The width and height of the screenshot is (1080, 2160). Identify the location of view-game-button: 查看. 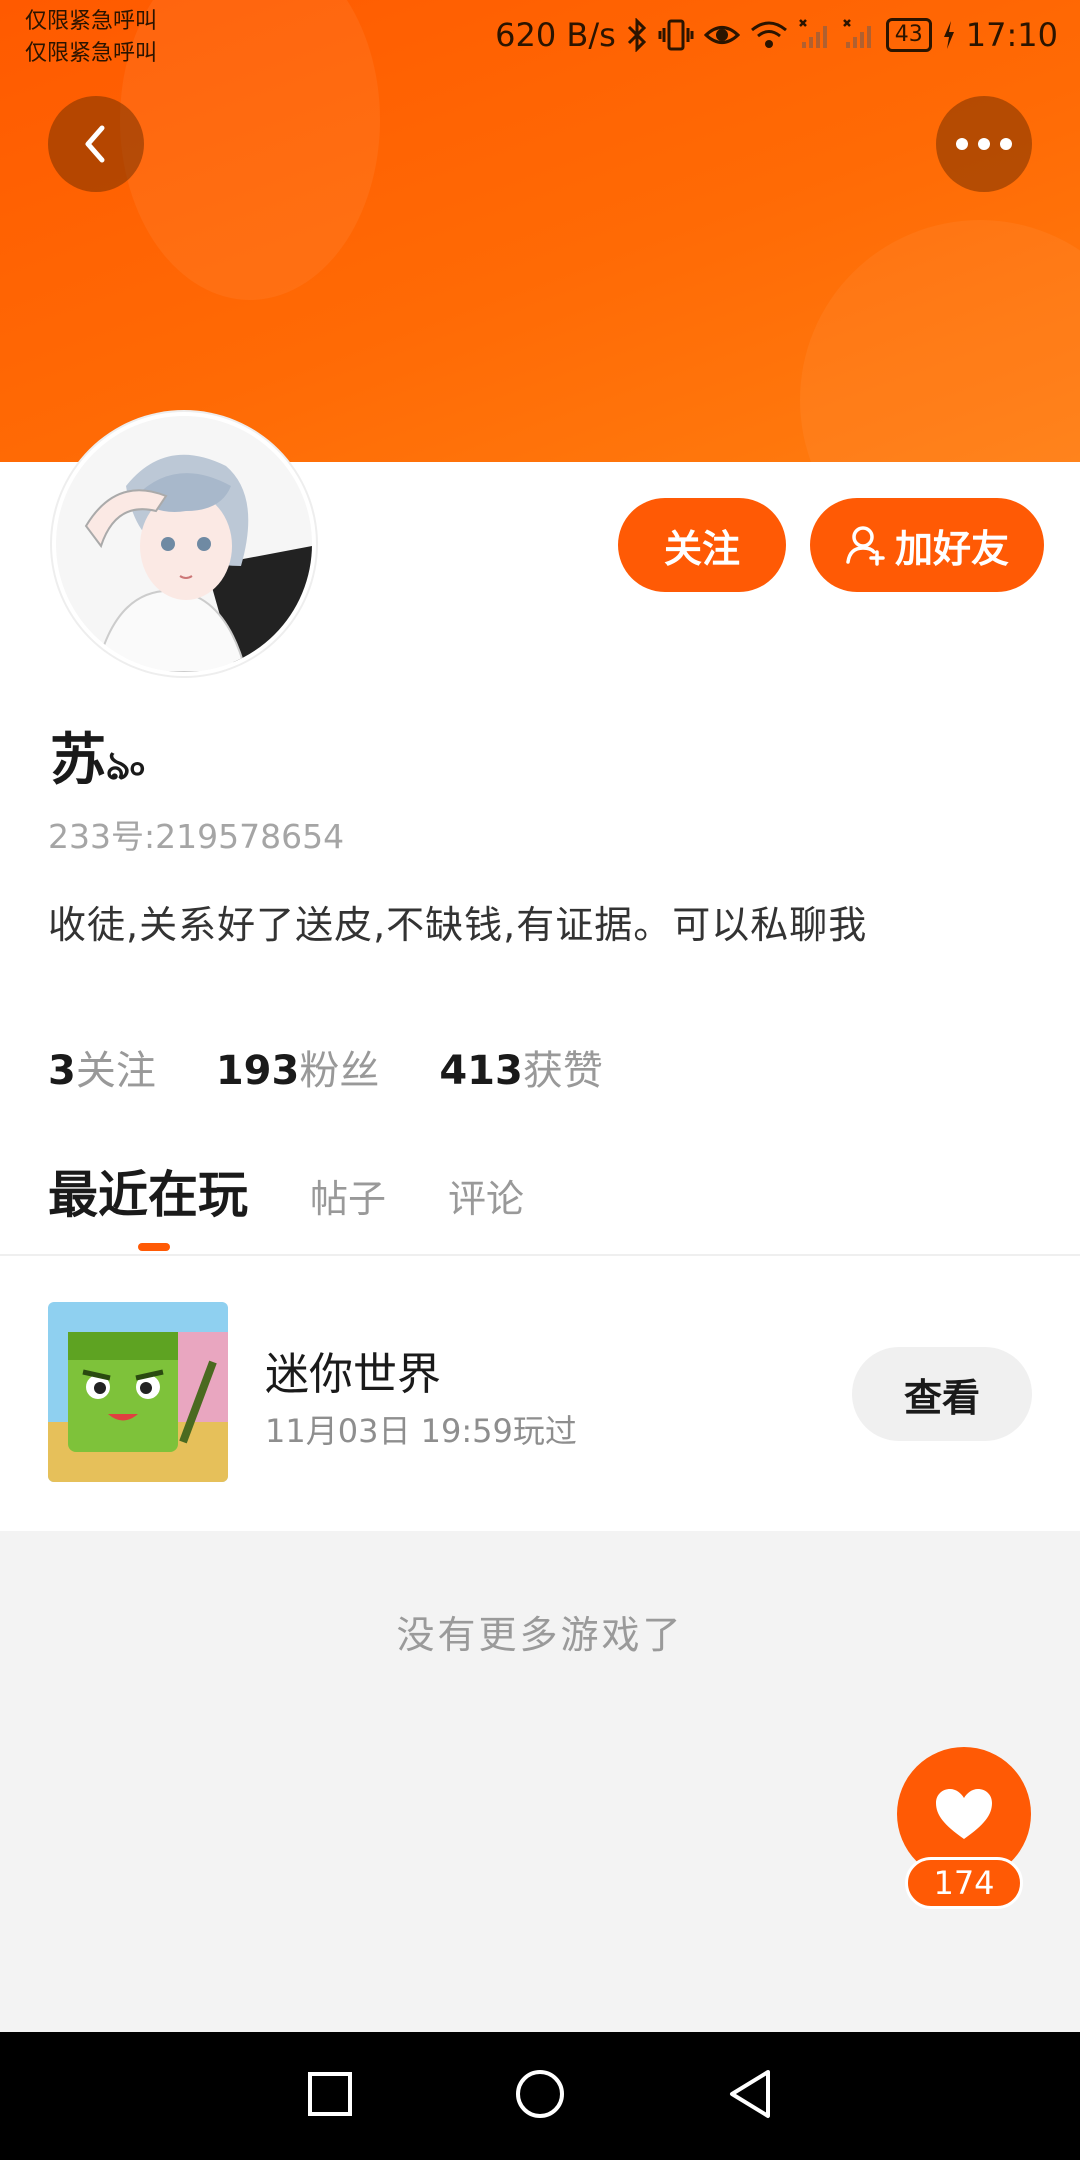
(942, 1394).